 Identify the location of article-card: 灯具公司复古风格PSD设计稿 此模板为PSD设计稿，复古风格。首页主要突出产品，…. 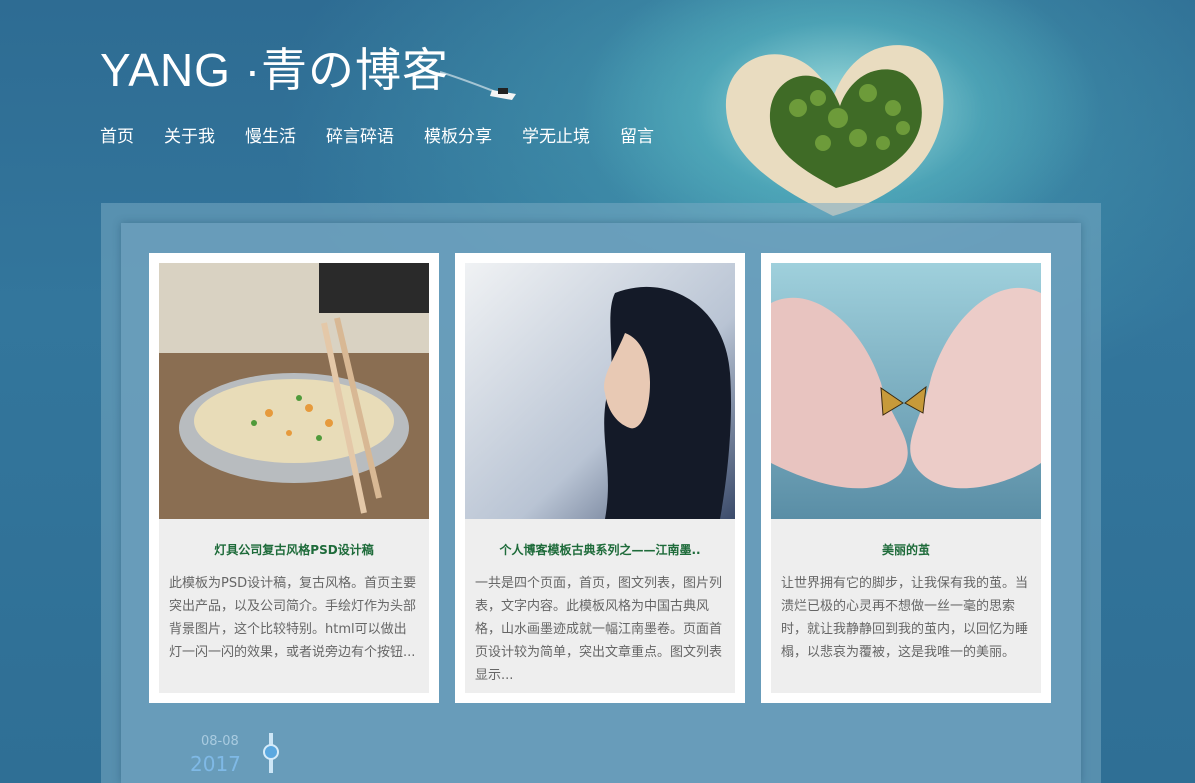
(294, 478).